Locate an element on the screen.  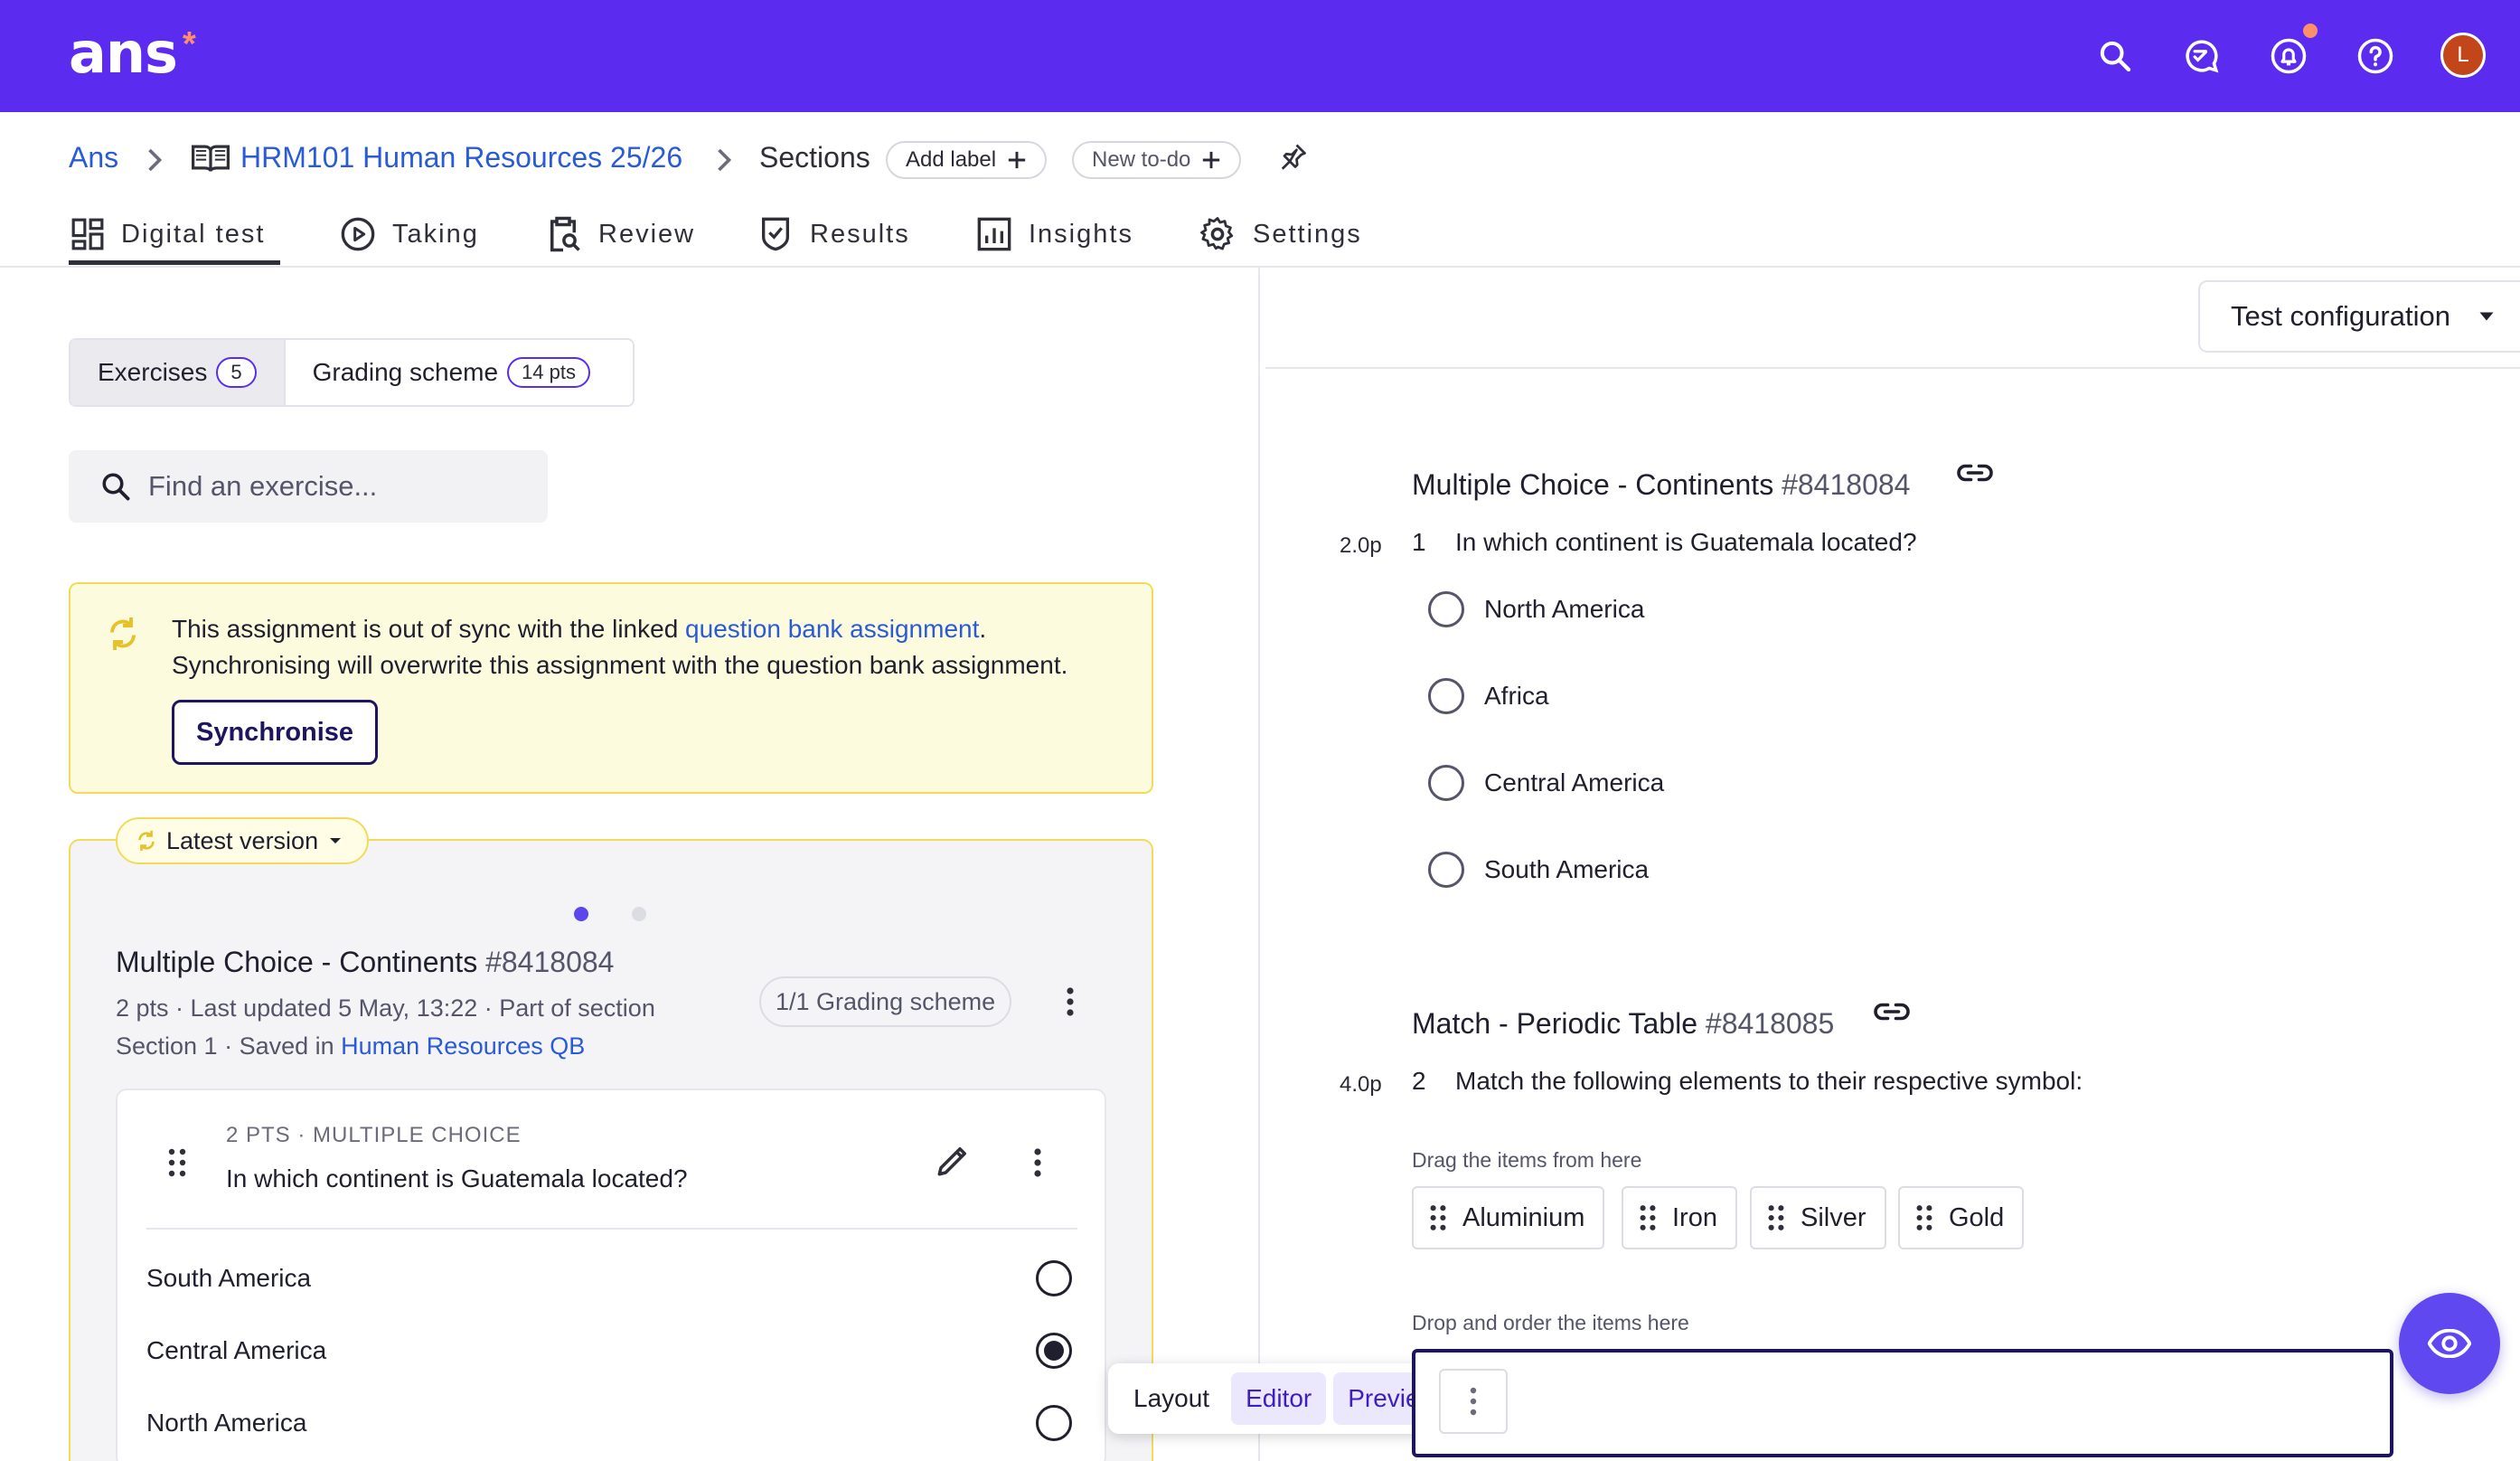
warning-text-end: . is located at coordinates (983, 629).